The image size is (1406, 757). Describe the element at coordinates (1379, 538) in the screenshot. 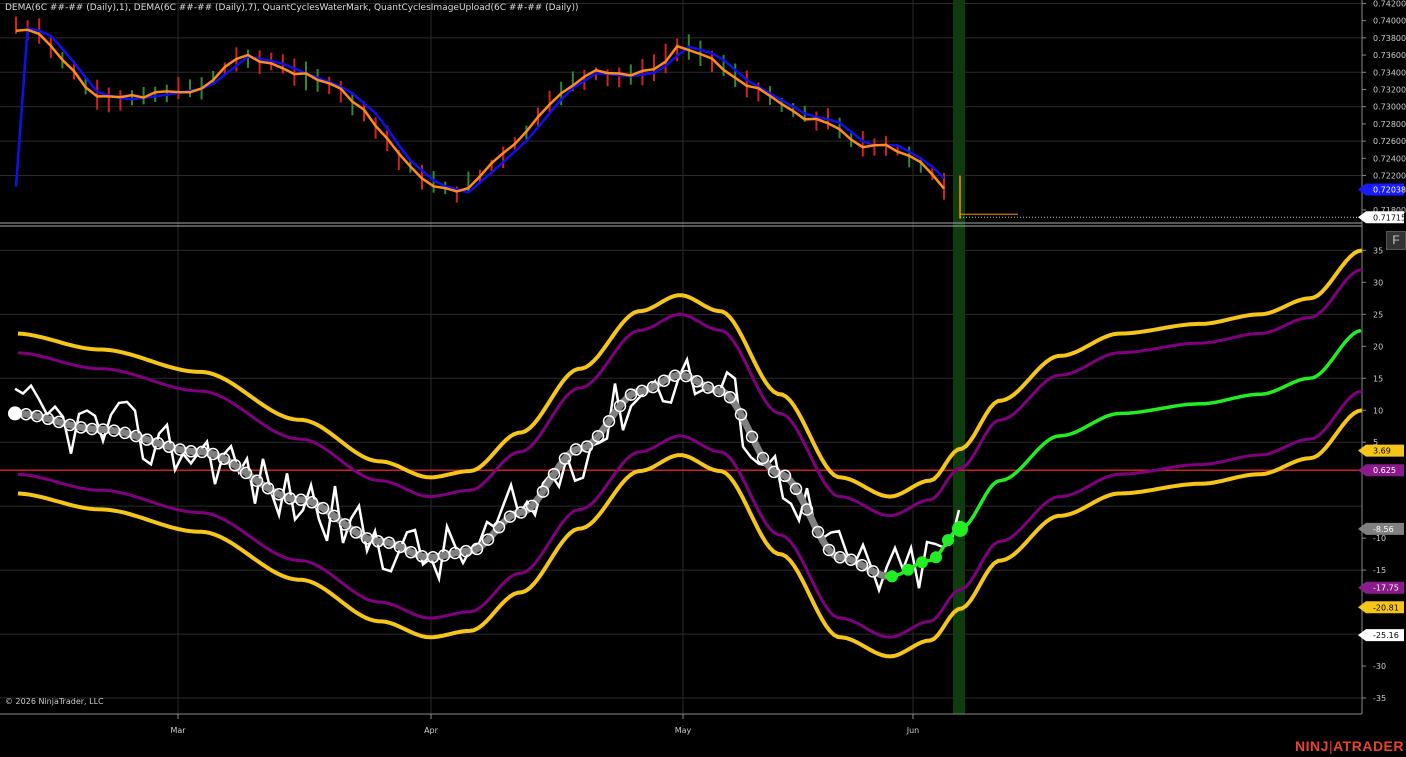

I see `lower-axis-label: -10` at that location.